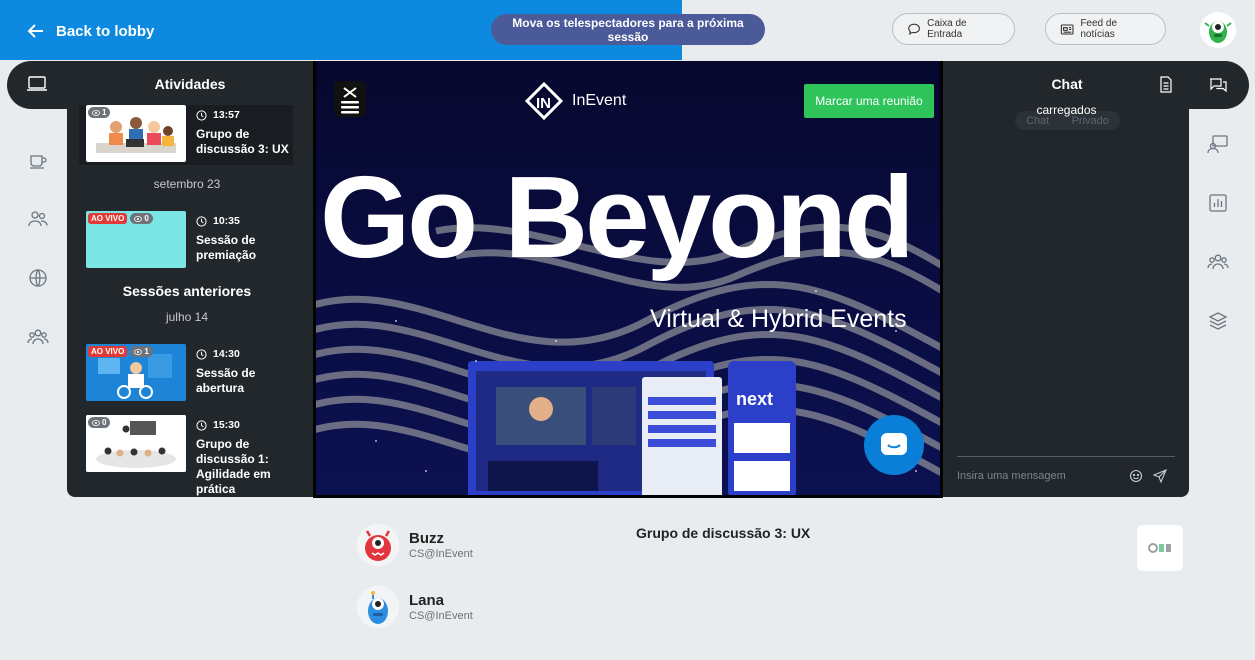 The width and height of the screenshot is (1255, 660). I want to click on chat-title: Chat, so click(1067, 84).